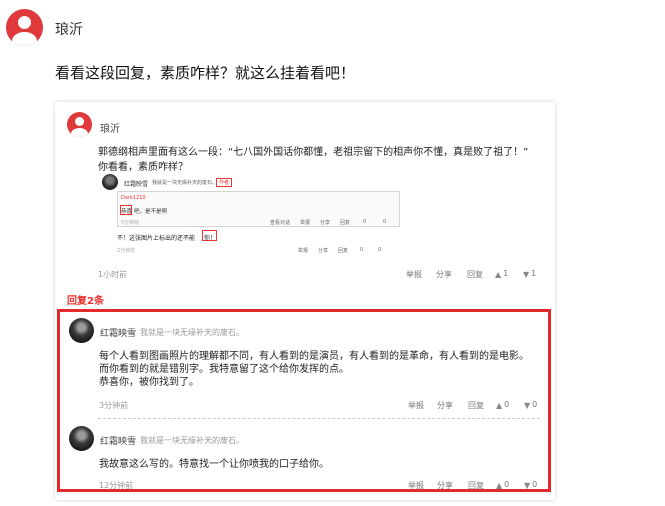 The image size is (665, 506). What do you see at coordinates (224, 369) in the screenshot?
I see `reply-text-line-2: 而你看到的就是错别字。我特意留了这个给你发挥的点。` at bounding box center [224, 369].